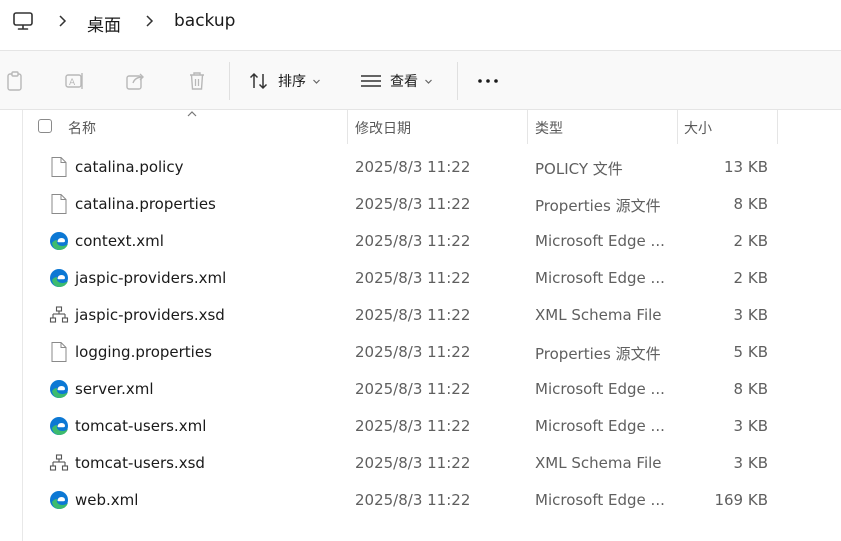 This screenshot has width=841, height=541. Describe the element at coordinates (114, 389) in the screenshot. I see `file-name: server.xml` at that location.